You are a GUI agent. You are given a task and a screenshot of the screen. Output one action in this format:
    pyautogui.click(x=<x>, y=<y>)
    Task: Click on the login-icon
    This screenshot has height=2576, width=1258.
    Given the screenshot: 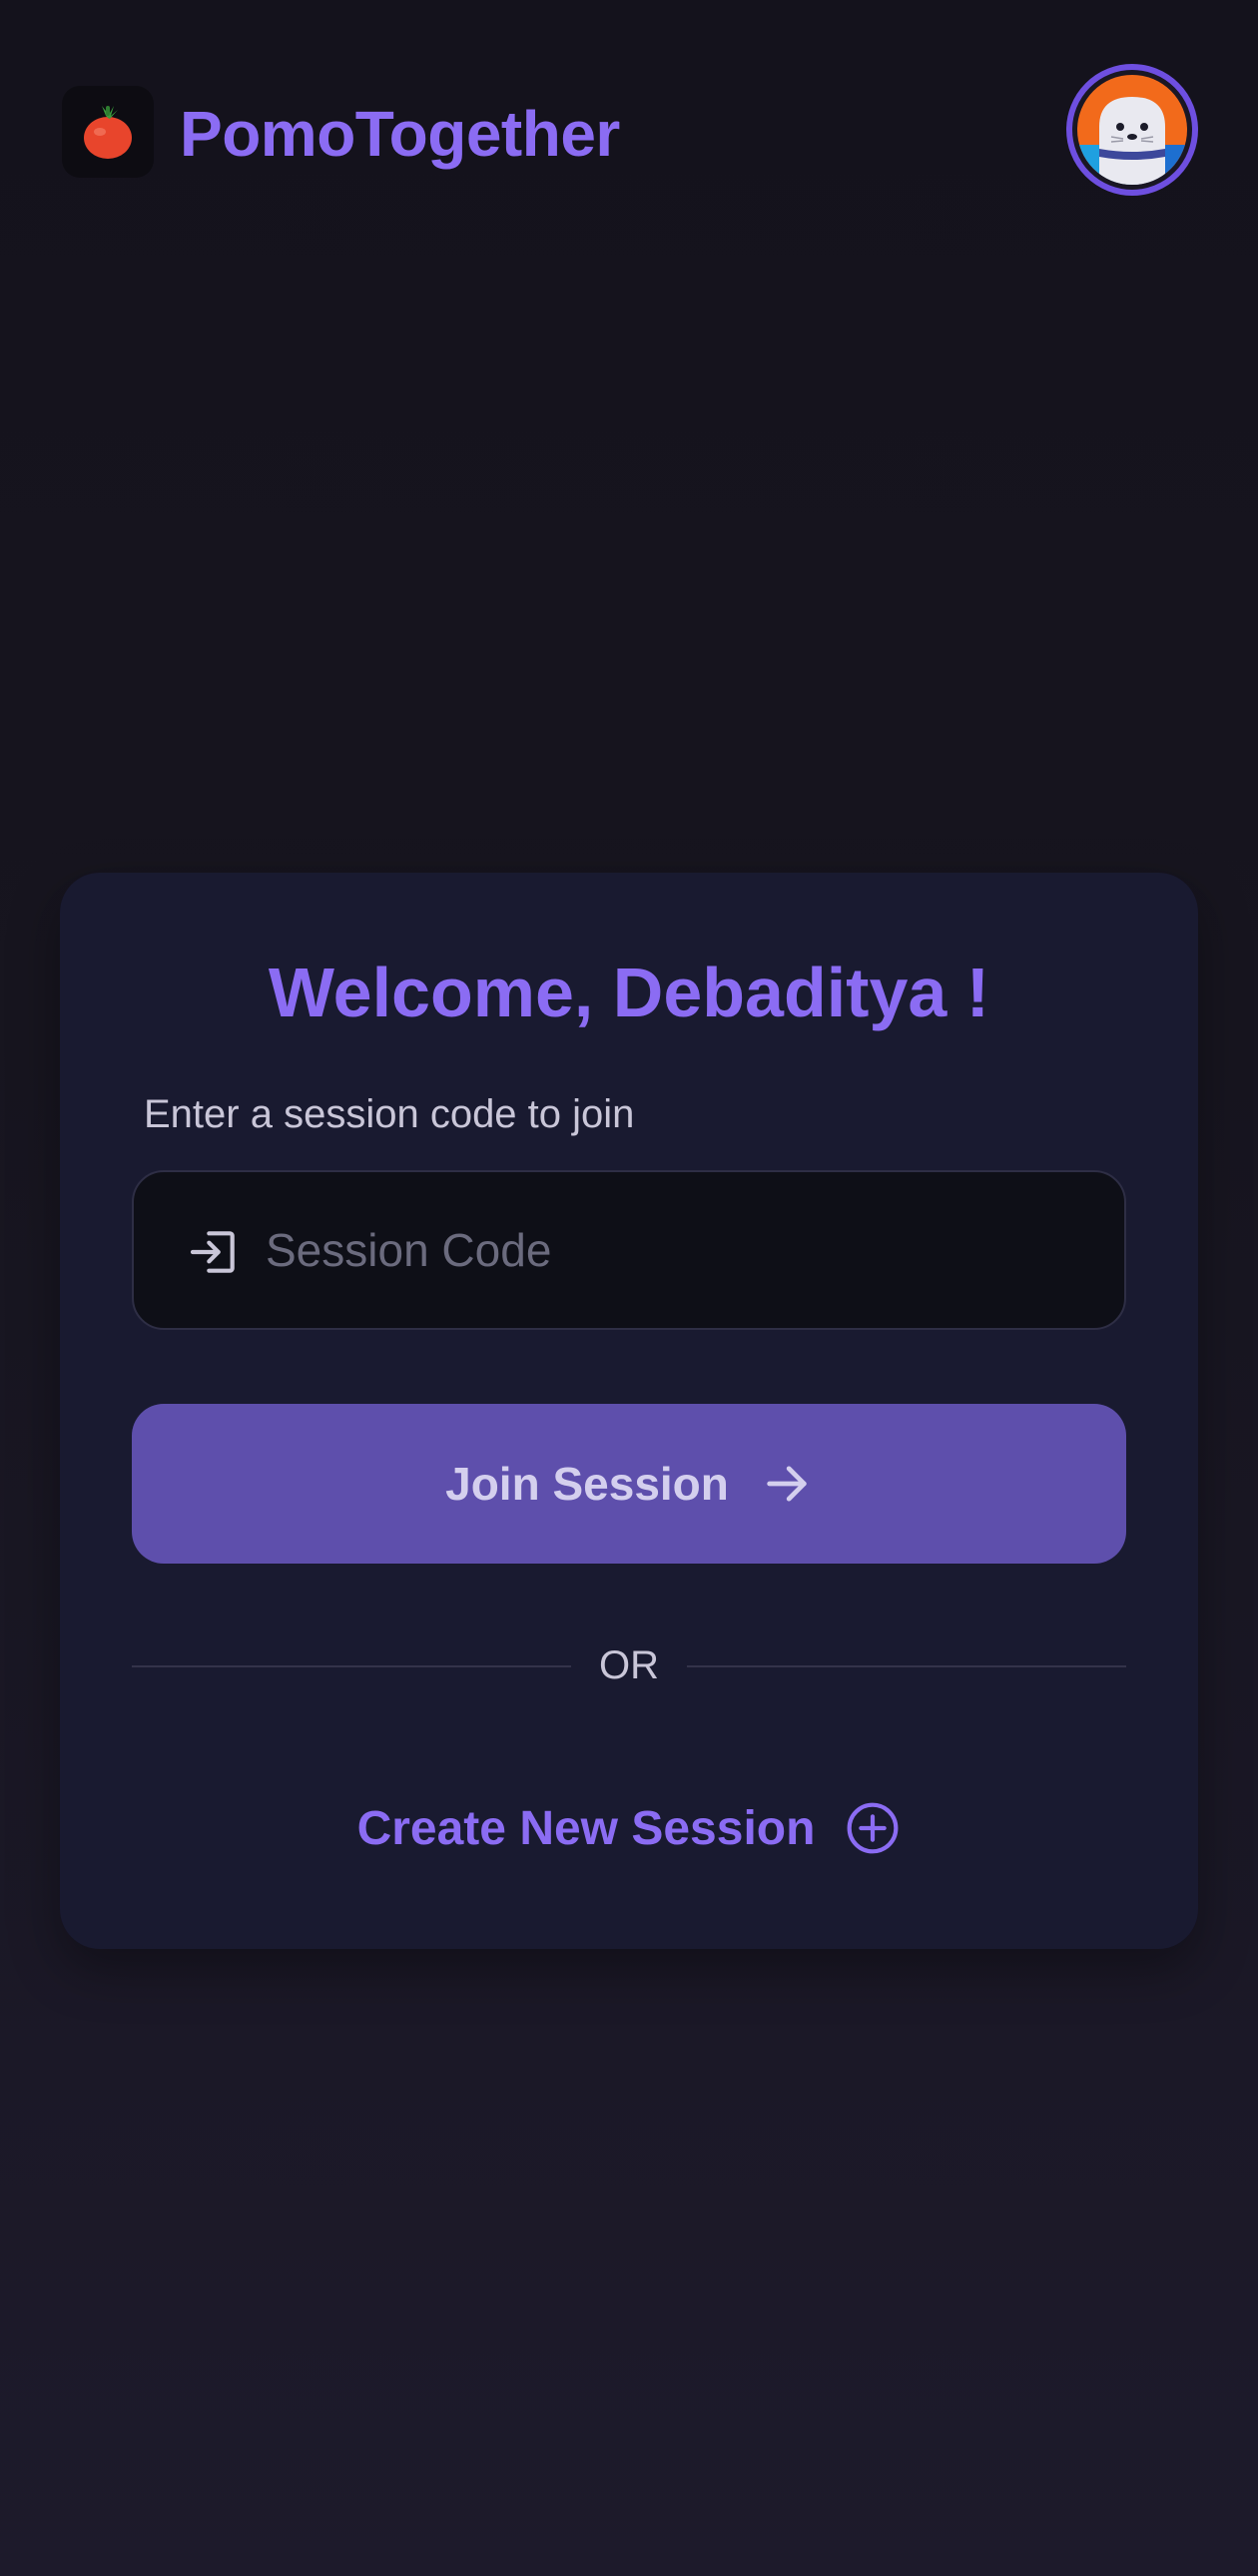 What is the action you would take?
    pyautogui.click(x=212, y=1252)
    